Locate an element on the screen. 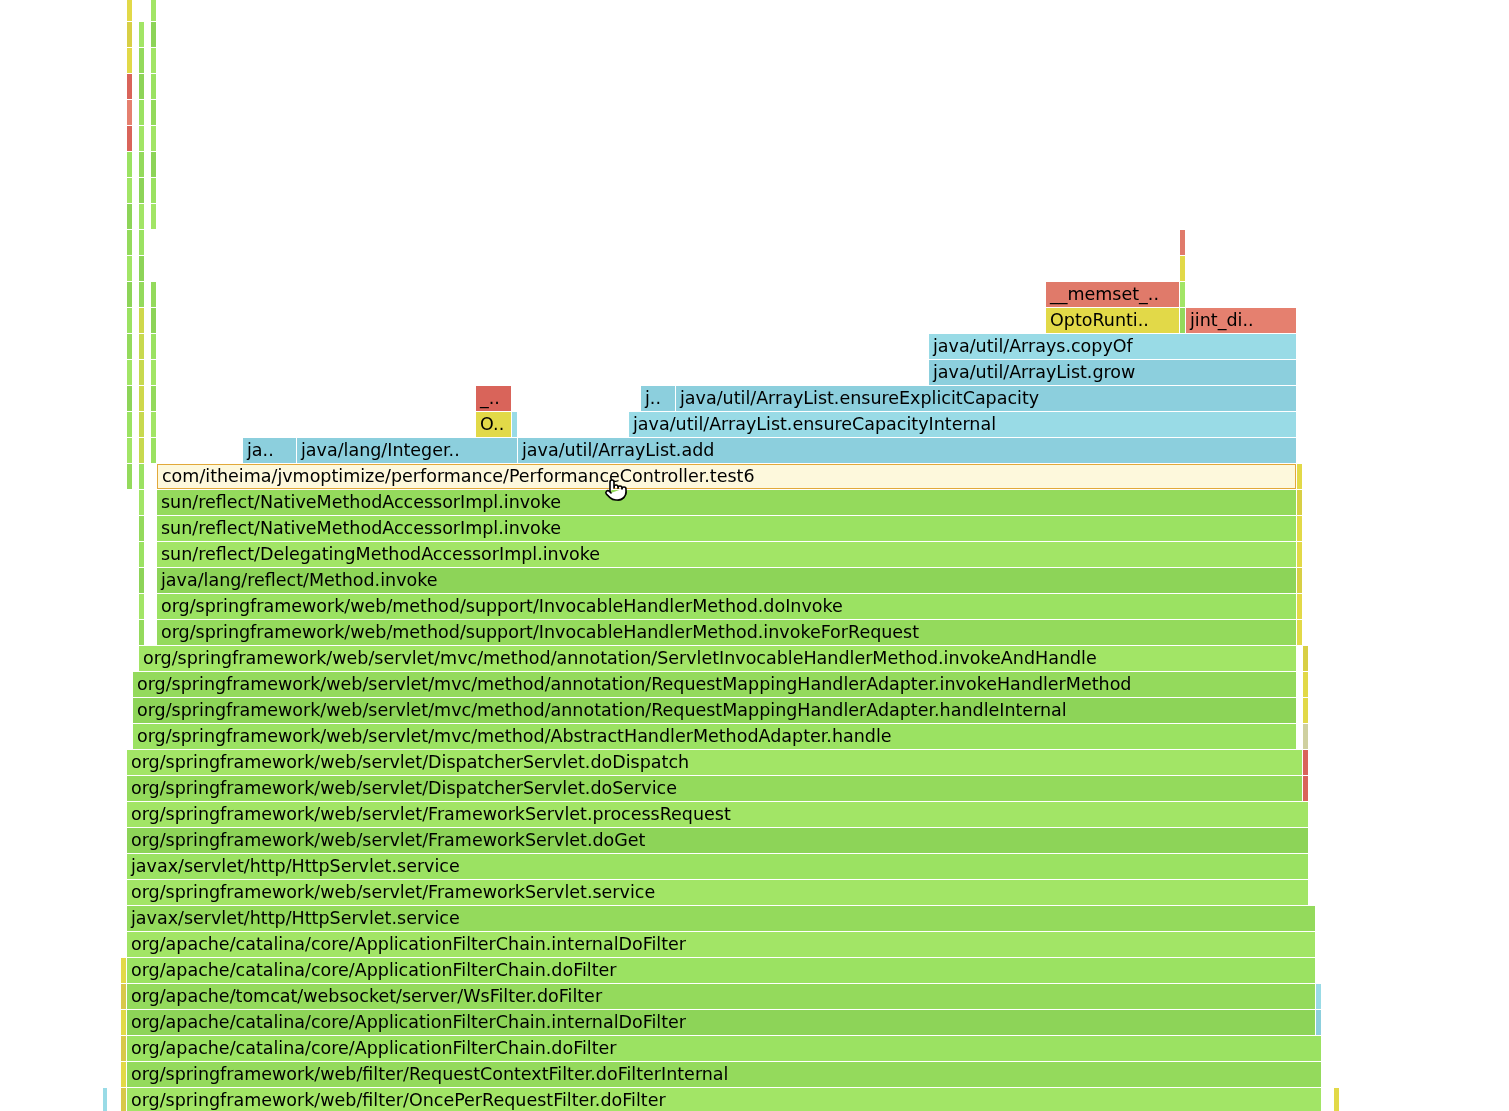 This screenshot has width=1509, height=1111. stack-frame: org/springframework/web/servlet/mvc/method/AbstractHandlerMethodAdapter.handle is located at coordinates (714, 736).